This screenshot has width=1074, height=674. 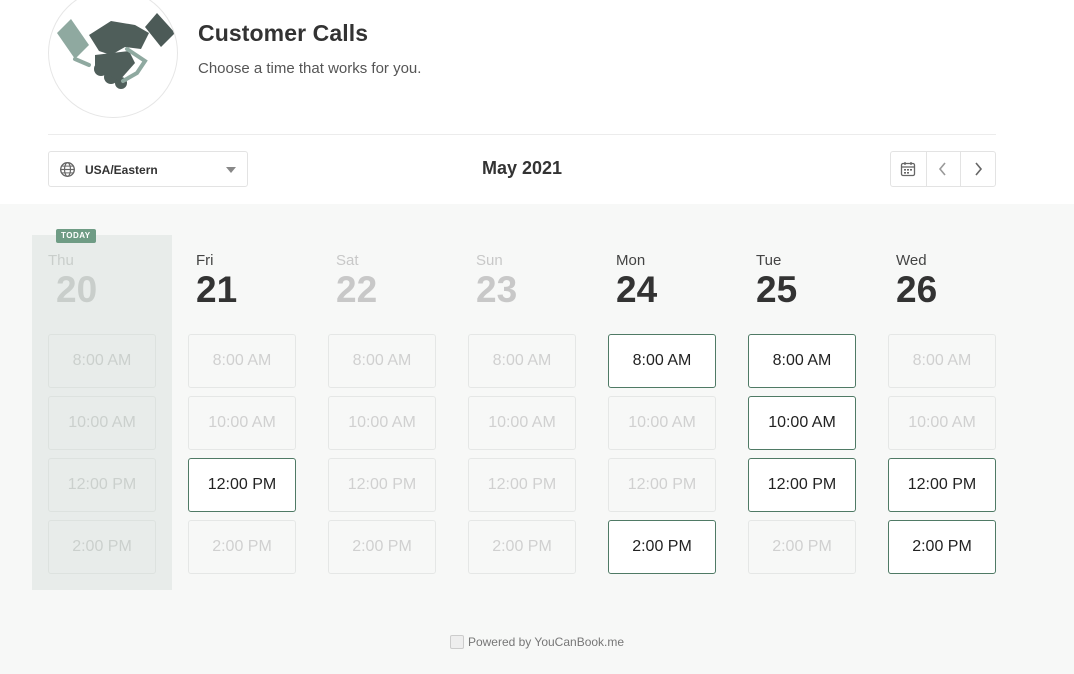 I want to click on footer: Powered by YouCanBook.me, so click(x=537, y=642).